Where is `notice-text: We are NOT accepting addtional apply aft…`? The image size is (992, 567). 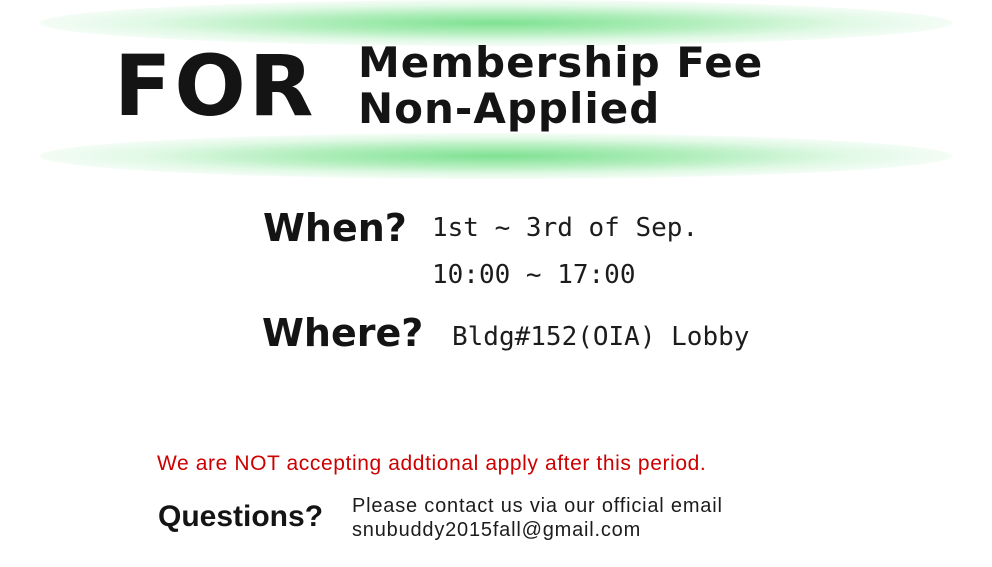 notice-text: We are NOT accepting addtional apply aft… is located at coordinates (432, 463).